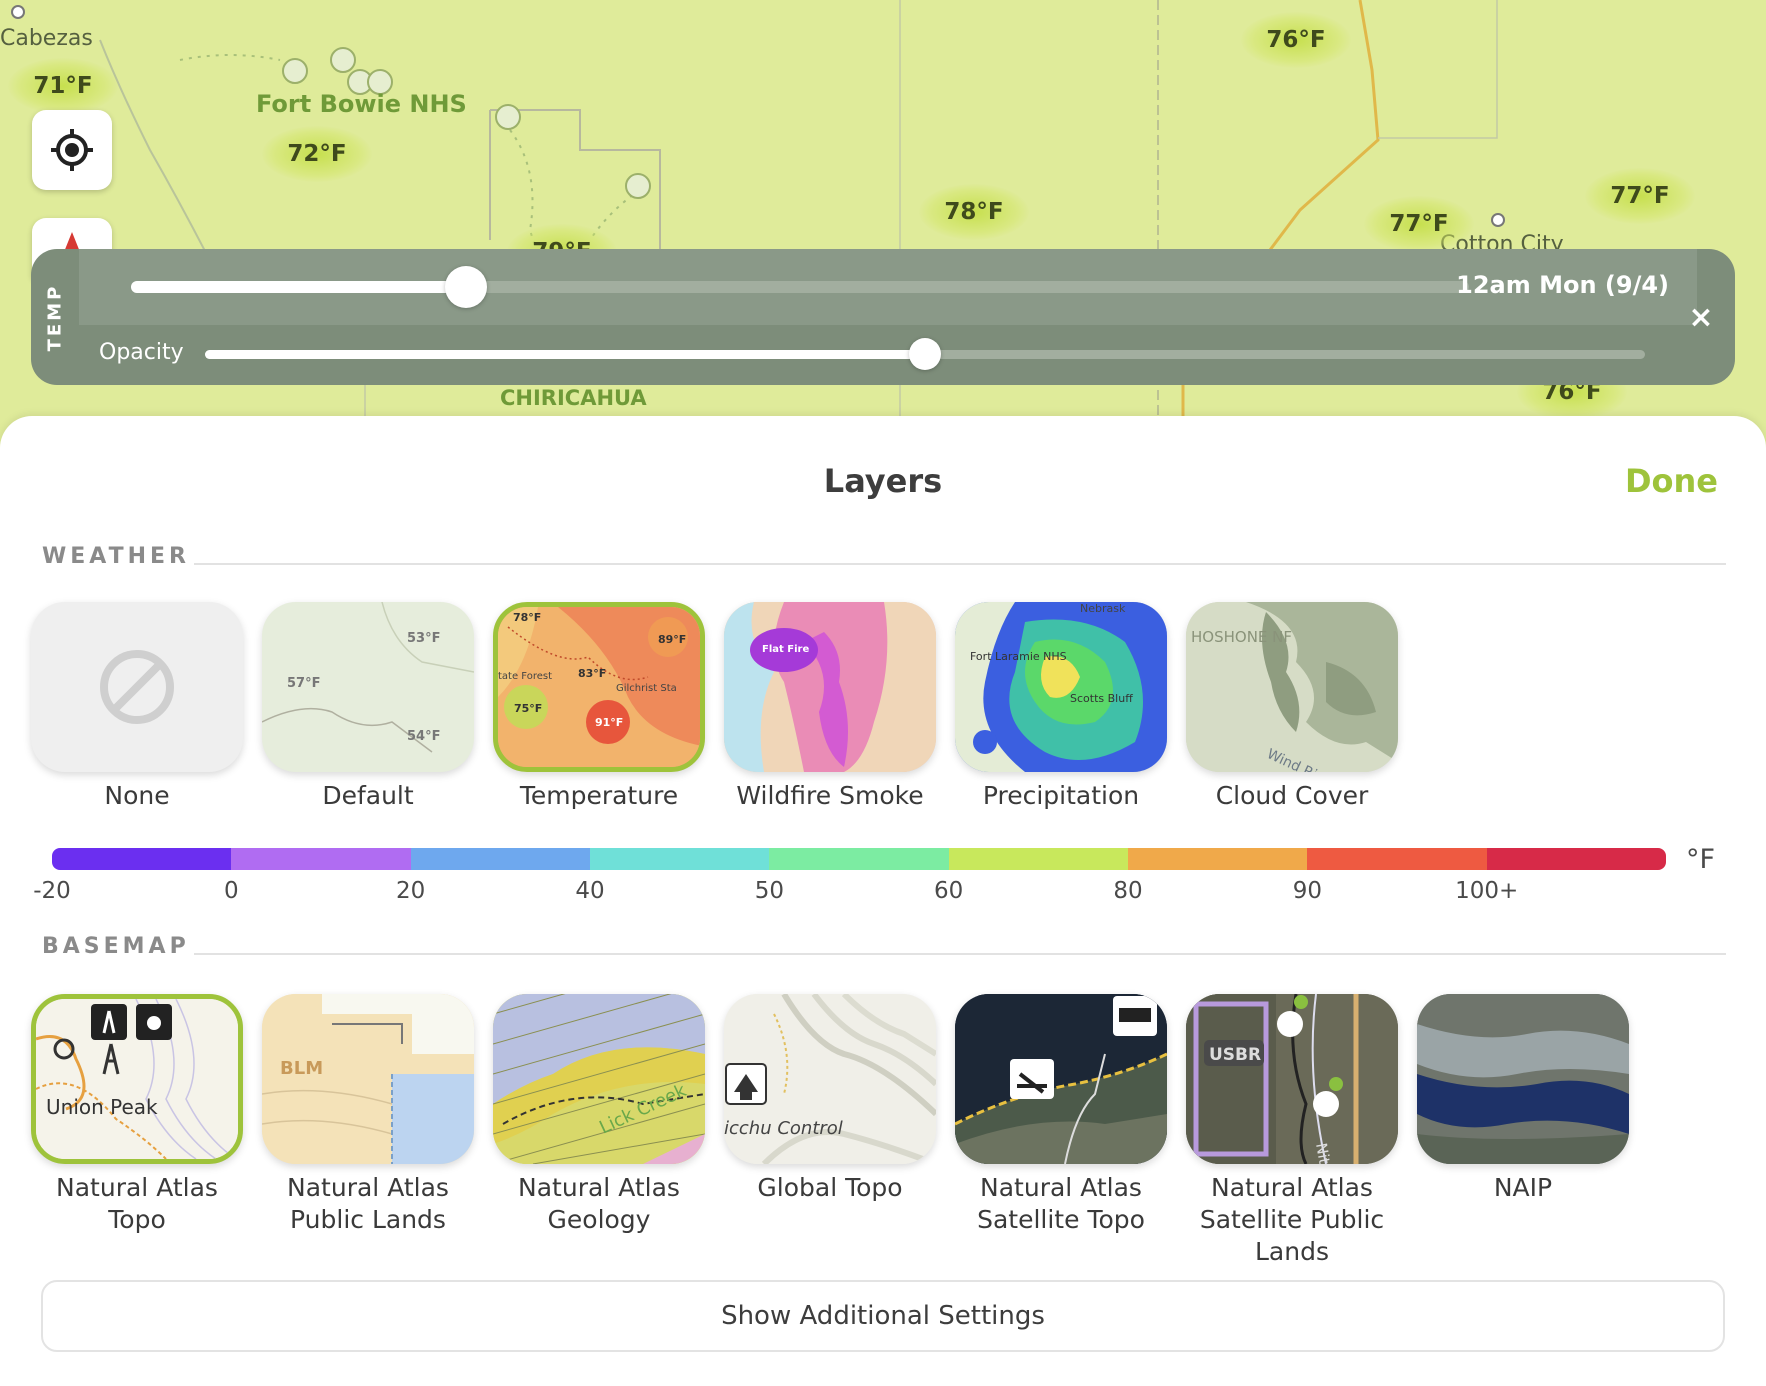 The width and height of the screenshot is (1766, 1386). Describe the element at coordinates (411, 891) in the screenshot. I see `scale-tick-label: 20` at that location.